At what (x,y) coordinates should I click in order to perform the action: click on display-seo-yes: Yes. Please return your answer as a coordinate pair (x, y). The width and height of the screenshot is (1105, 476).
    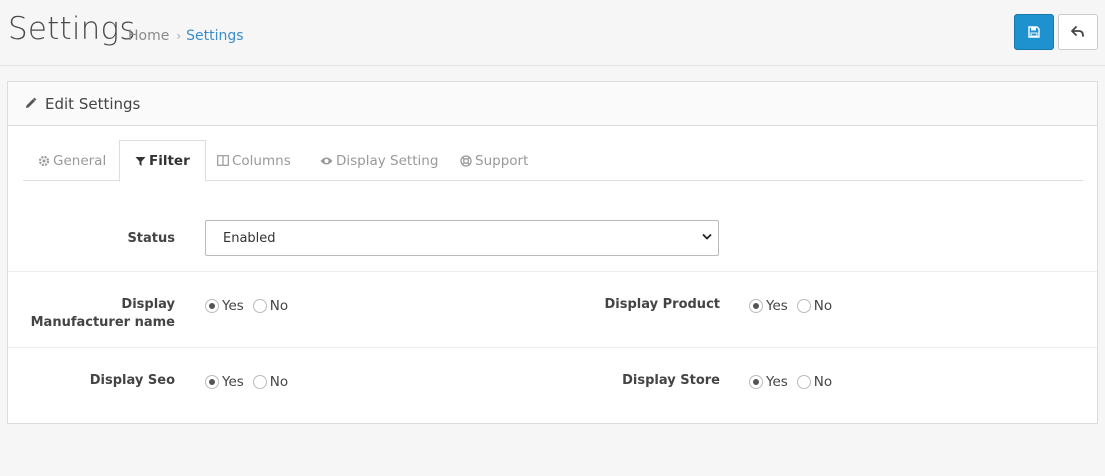
    Looking at the image, I should click on (224, 382).